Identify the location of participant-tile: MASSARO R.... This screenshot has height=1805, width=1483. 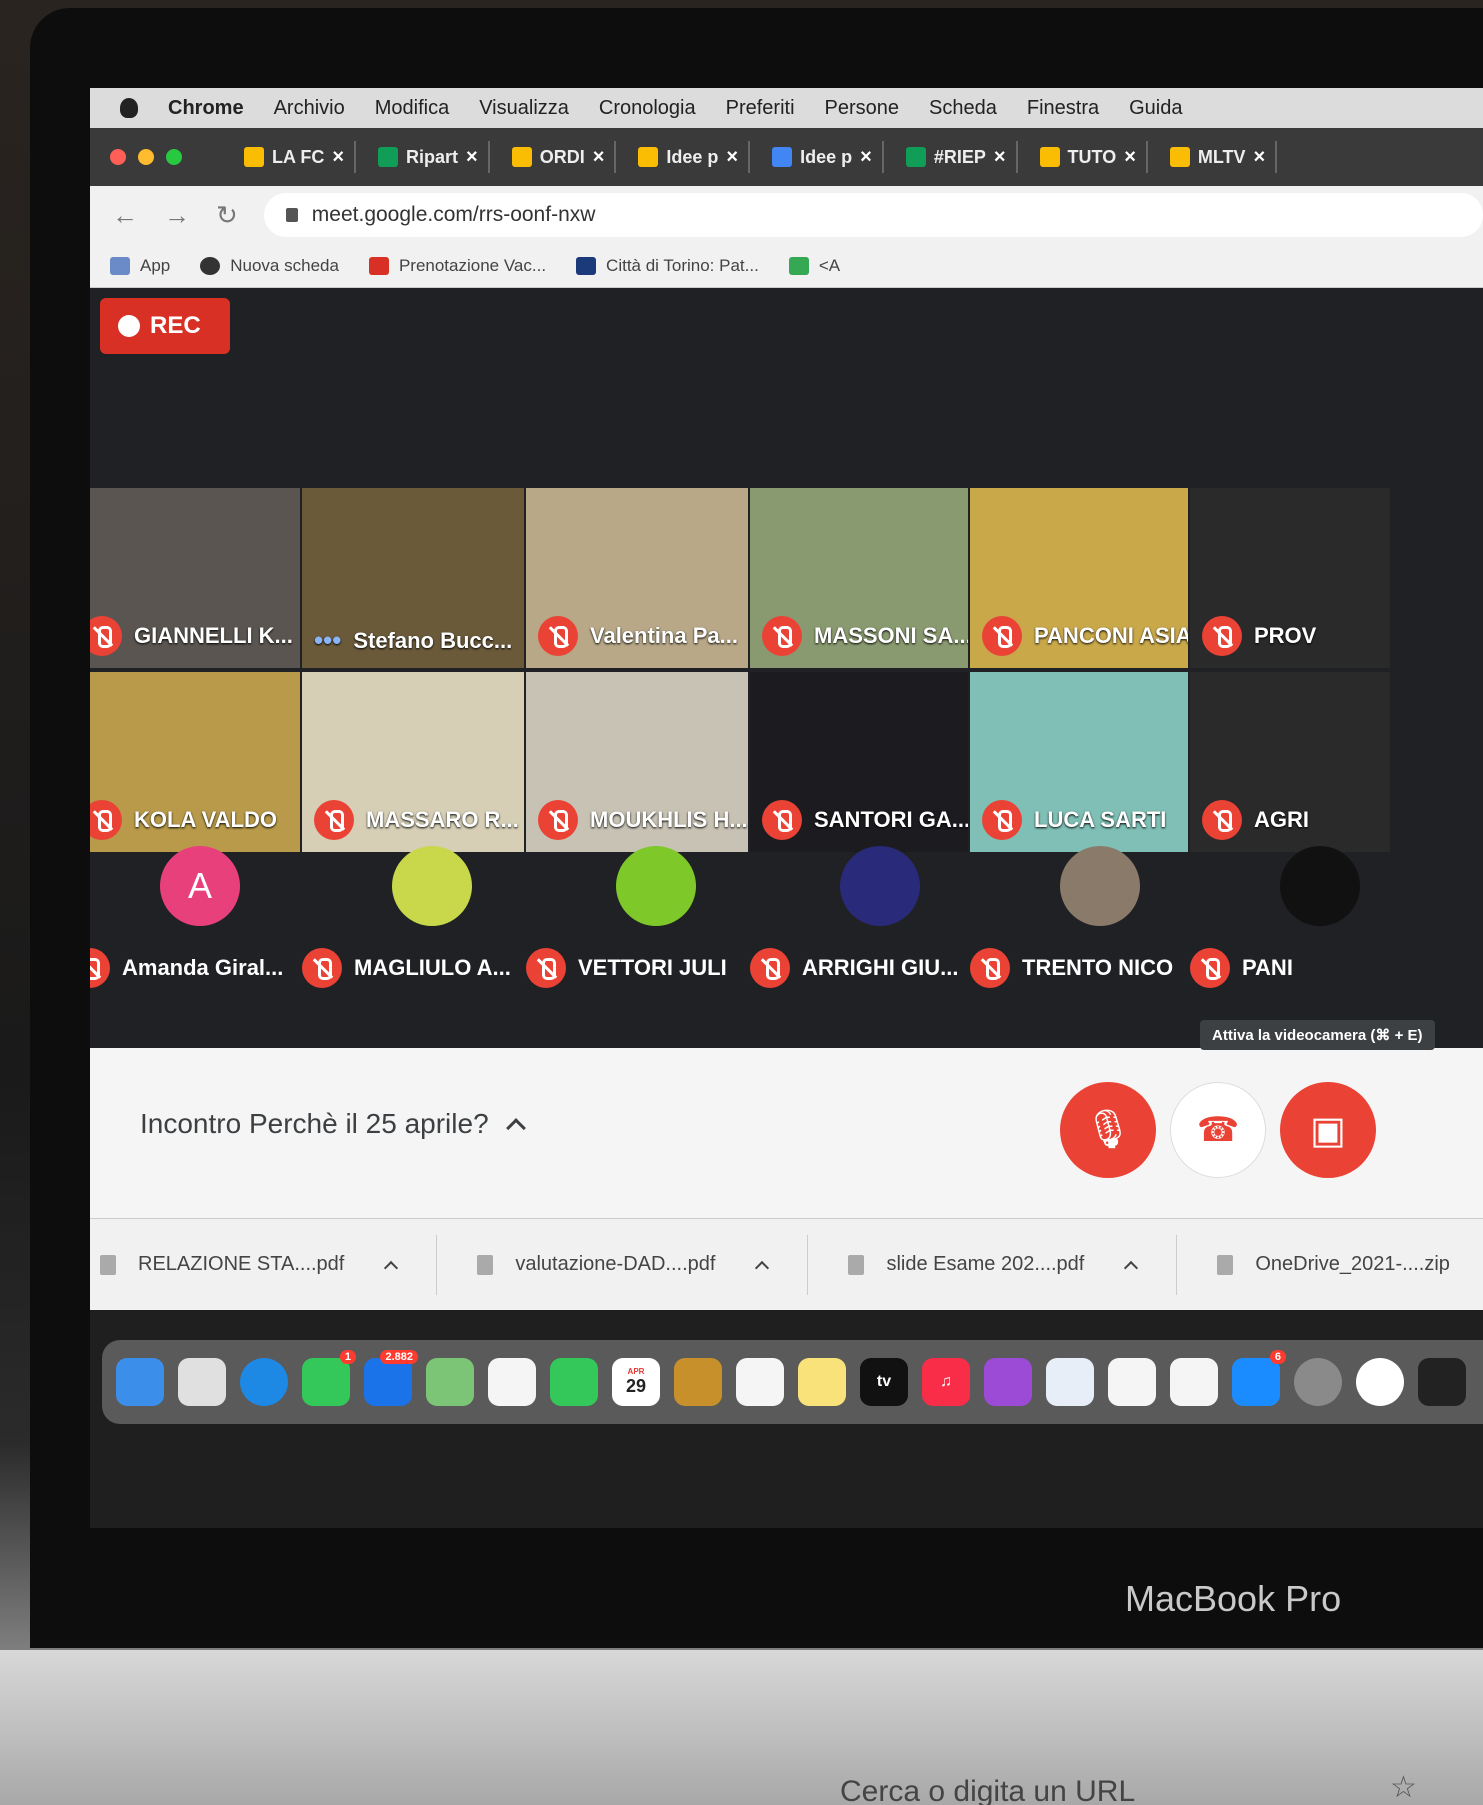
(413, 762).